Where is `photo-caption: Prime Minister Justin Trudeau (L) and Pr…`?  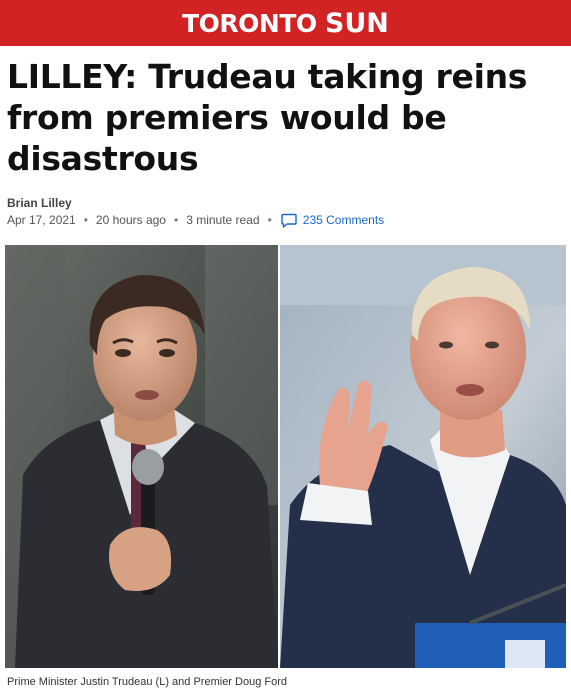 photo-caption: Prime Minister Justin Trudeau (L) and Pr… is located at coordinates (147, 682).